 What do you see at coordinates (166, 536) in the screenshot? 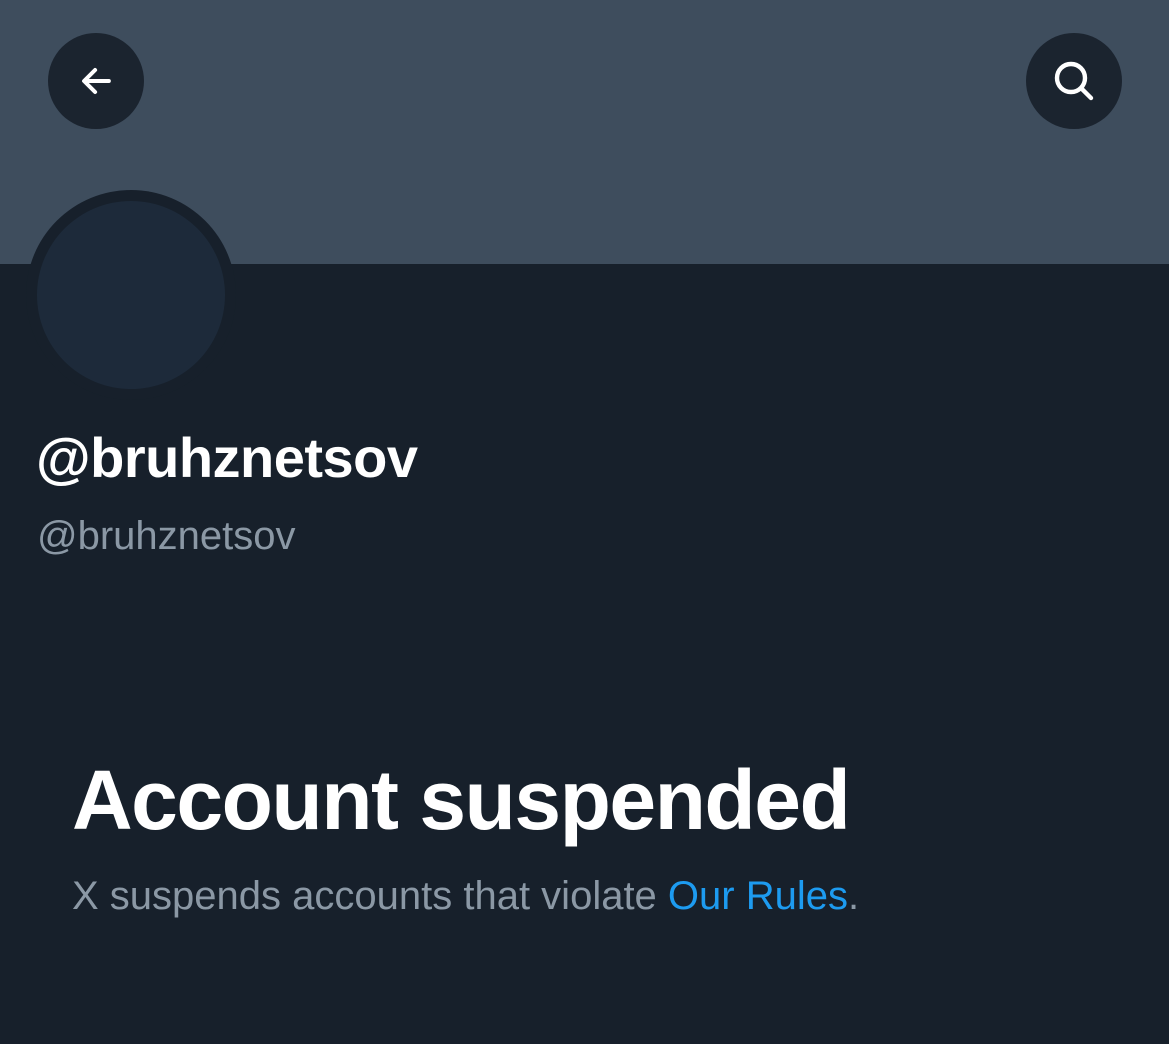
I see `profile-handle: @bruhznetsov` at bounding box center [166, 536].